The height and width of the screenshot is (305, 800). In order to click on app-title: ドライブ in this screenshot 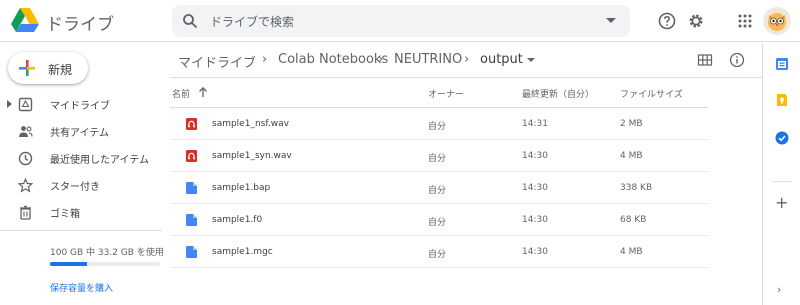, I will do `click(80, 25)`.